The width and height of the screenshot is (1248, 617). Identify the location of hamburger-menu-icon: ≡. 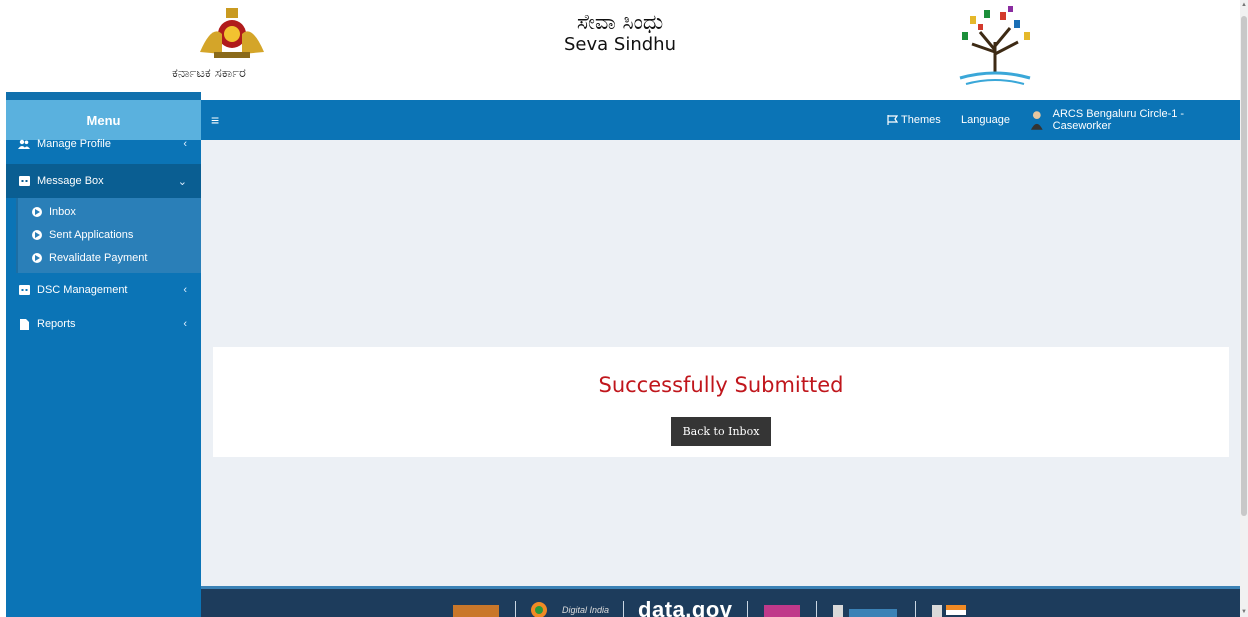
(215, 120).